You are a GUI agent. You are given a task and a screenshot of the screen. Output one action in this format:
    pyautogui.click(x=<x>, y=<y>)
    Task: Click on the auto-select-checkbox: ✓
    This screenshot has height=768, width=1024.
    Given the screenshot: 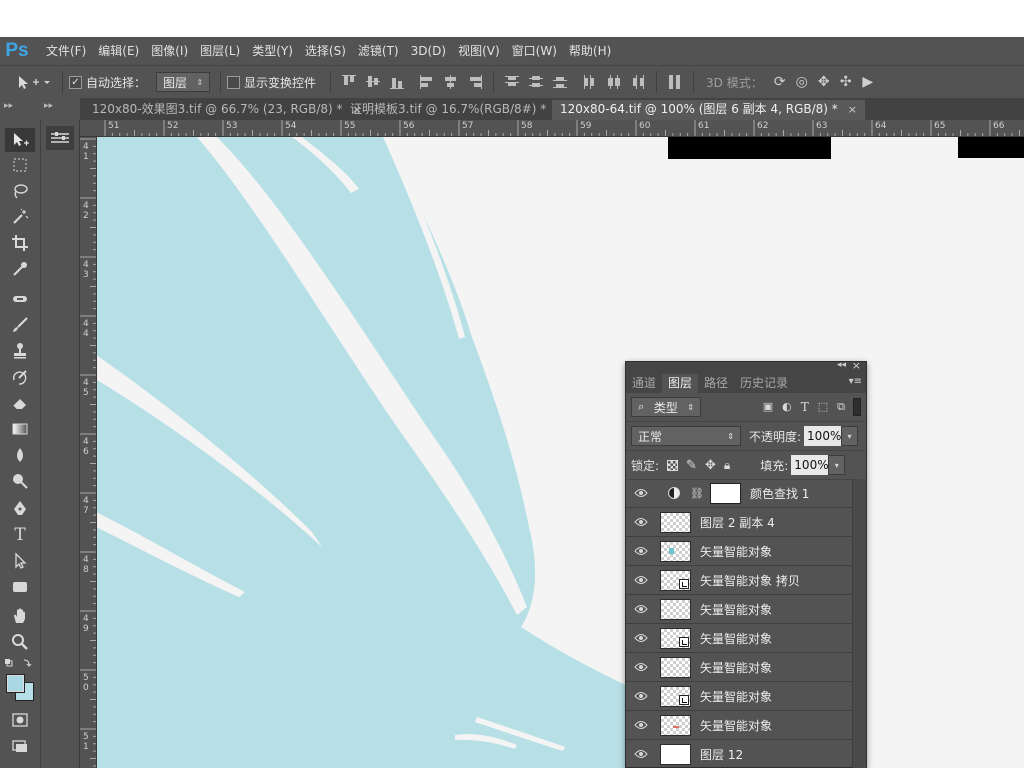 What is the action you would take?
    pyautogui.click(x=75, y=82)
    